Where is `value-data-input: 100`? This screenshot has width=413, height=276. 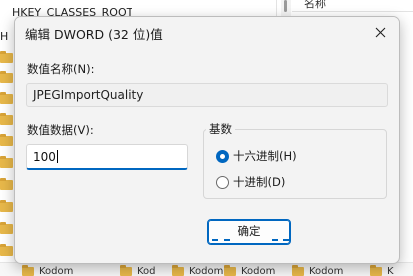 value-data-input: 100 is located at coordinates (107, 157).